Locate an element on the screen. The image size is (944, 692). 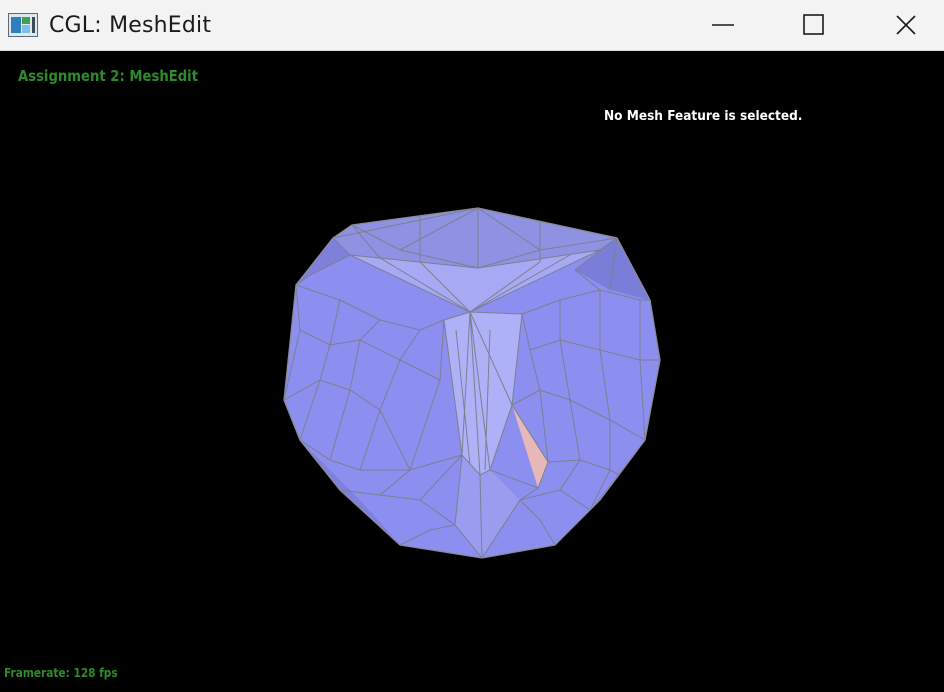
maximize-button is located at coordinates (814, 25).